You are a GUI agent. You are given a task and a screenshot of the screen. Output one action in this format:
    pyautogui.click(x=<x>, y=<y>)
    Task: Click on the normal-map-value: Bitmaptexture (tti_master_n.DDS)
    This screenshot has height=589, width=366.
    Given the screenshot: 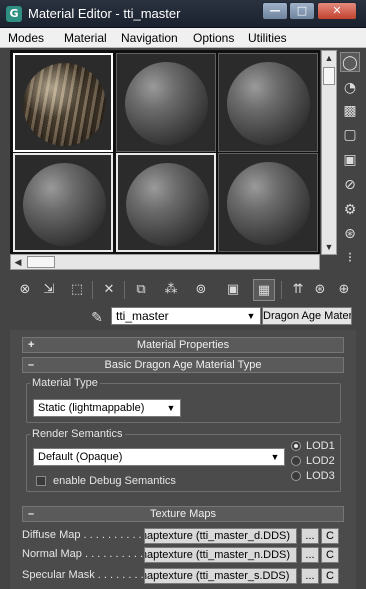 What is the action you would take?
    pyautogui.click(x=218, y=555)
    